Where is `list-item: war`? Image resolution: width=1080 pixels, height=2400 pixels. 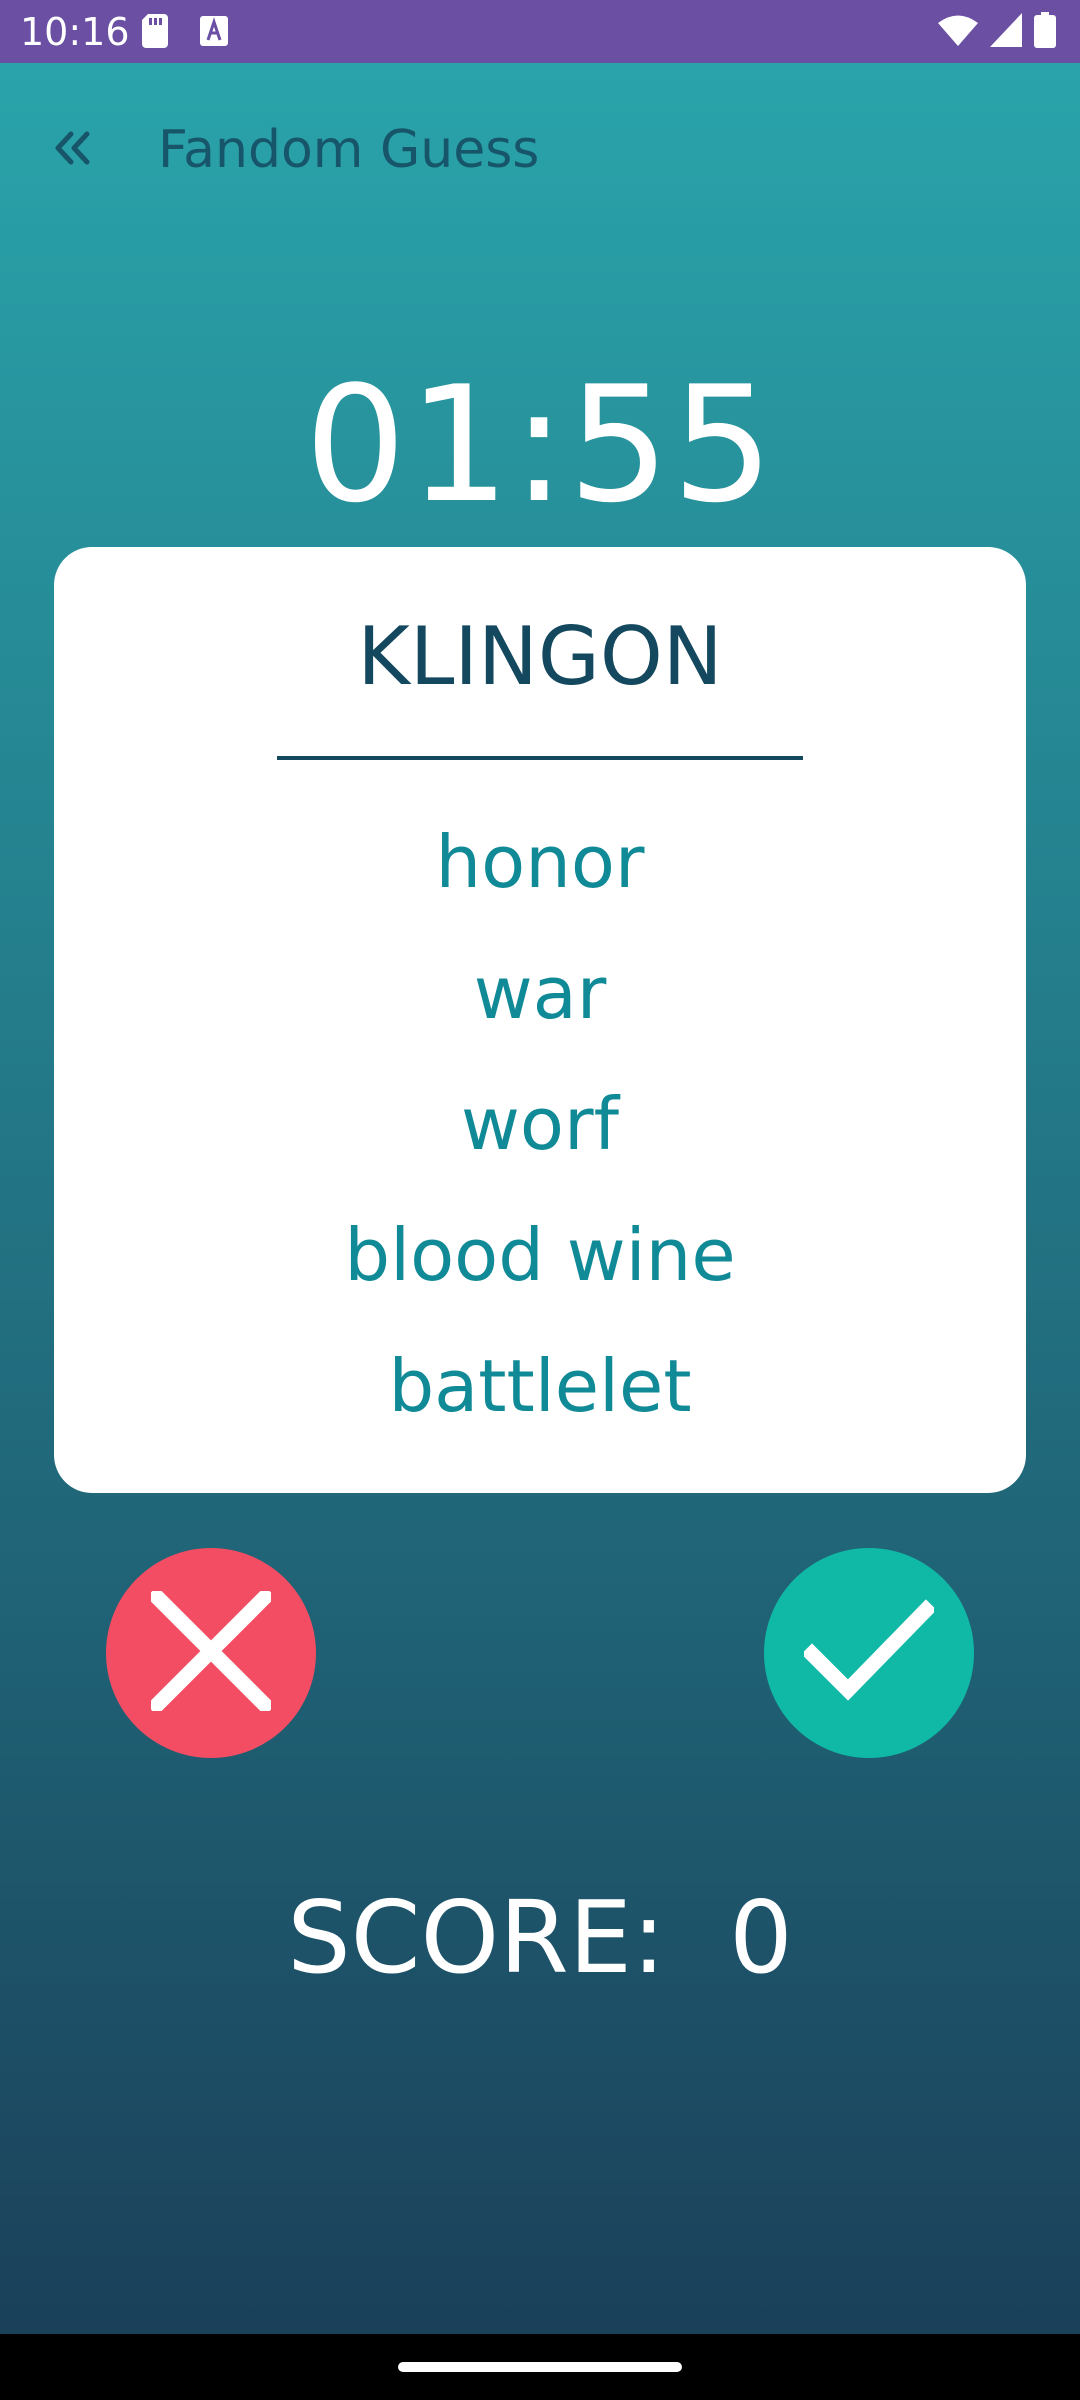
list-item: war is located at coordinates (540, 993).